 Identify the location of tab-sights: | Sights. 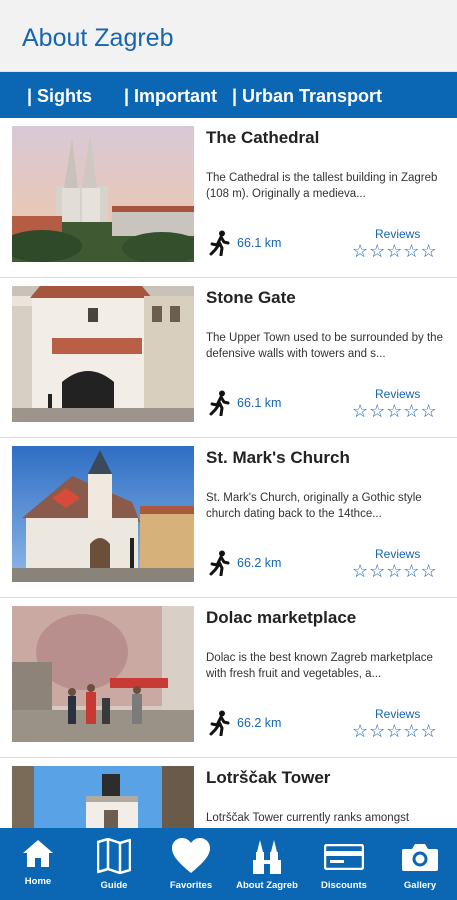
(59, 96).